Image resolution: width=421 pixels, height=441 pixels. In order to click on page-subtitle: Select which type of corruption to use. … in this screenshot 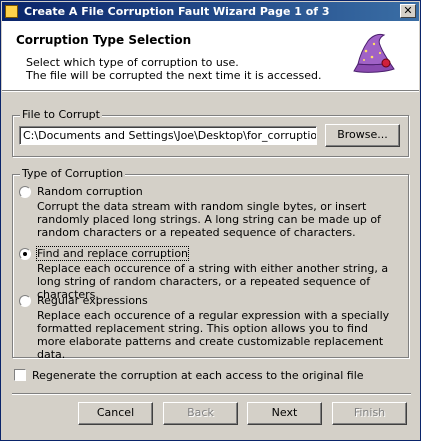, I will do `click(173, 69)`.